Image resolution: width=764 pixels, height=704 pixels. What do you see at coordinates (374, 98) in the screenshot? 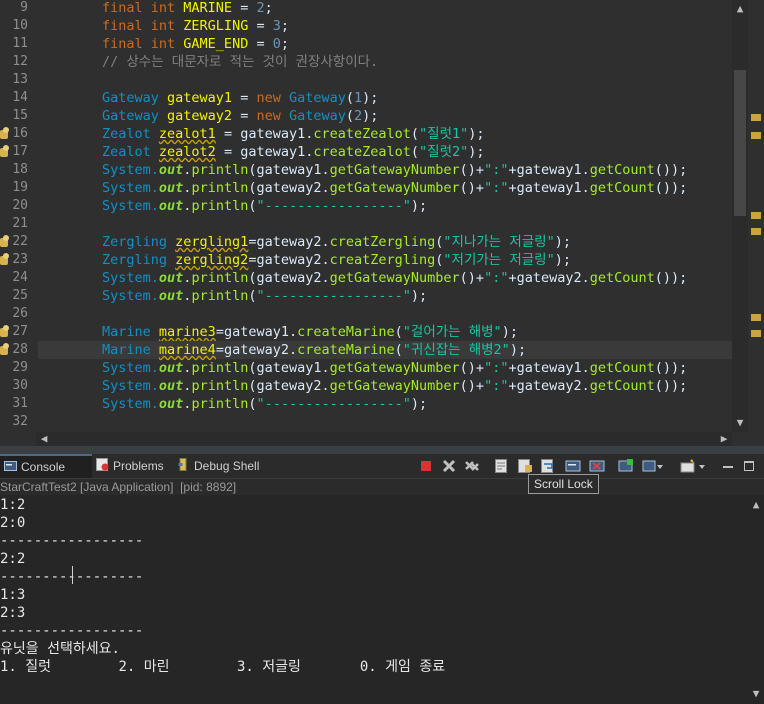
I see `code-line: 14 Gateway gateway1 = new Gateway(1);` at bounding box center [374, 98].